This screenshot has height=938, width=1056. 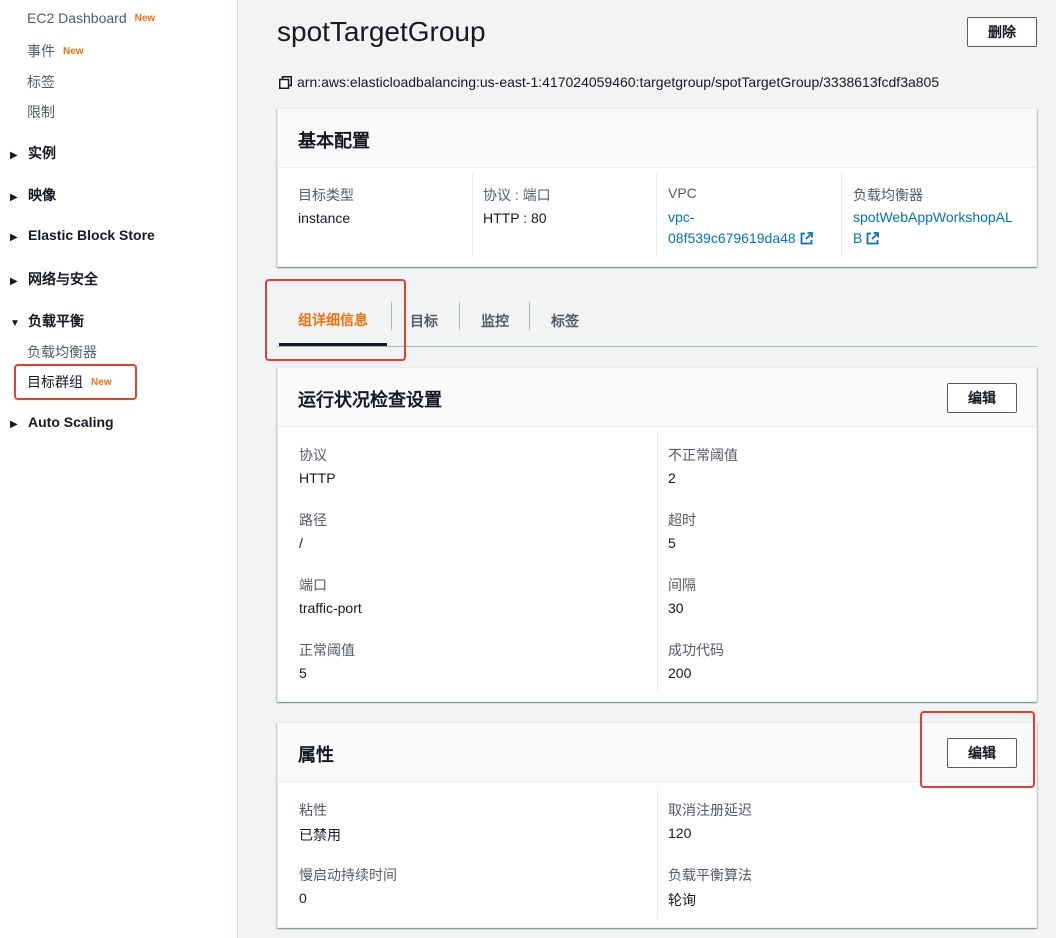 I want to click on hc-interval-label: 间隔, so click(x=682, y=585).